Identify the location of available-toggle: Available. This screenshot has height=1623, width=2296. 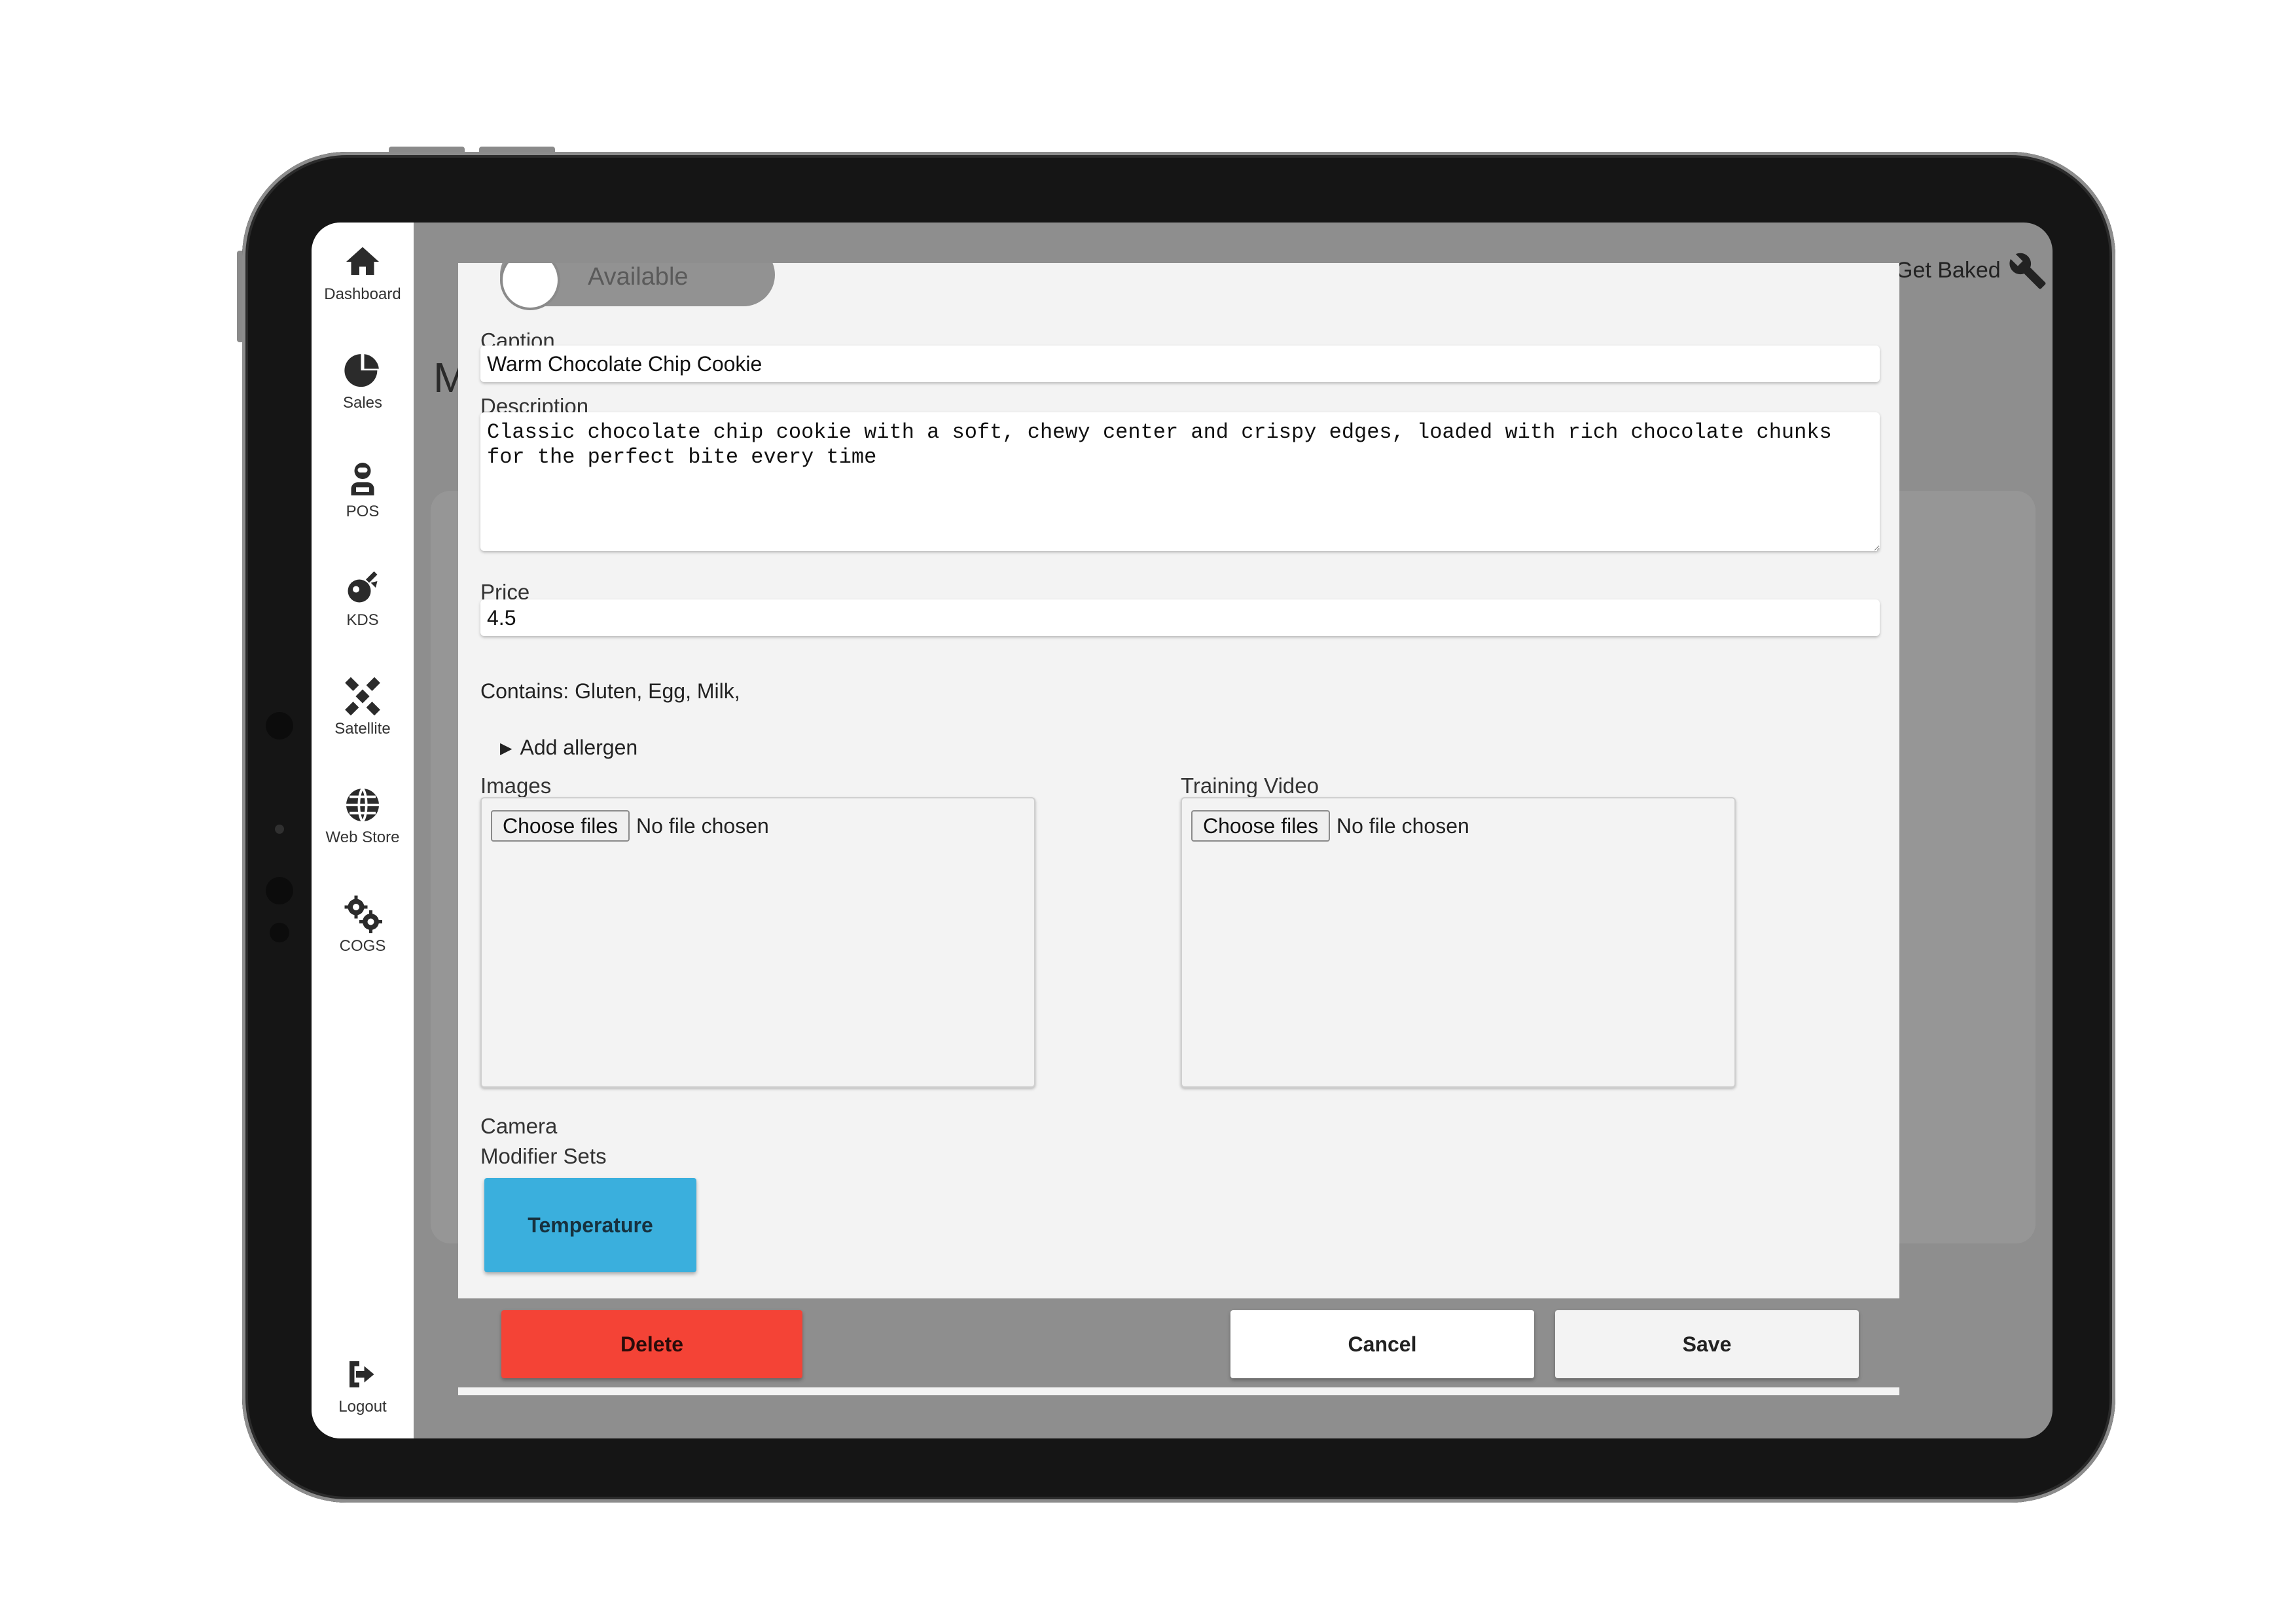
(637, 286).